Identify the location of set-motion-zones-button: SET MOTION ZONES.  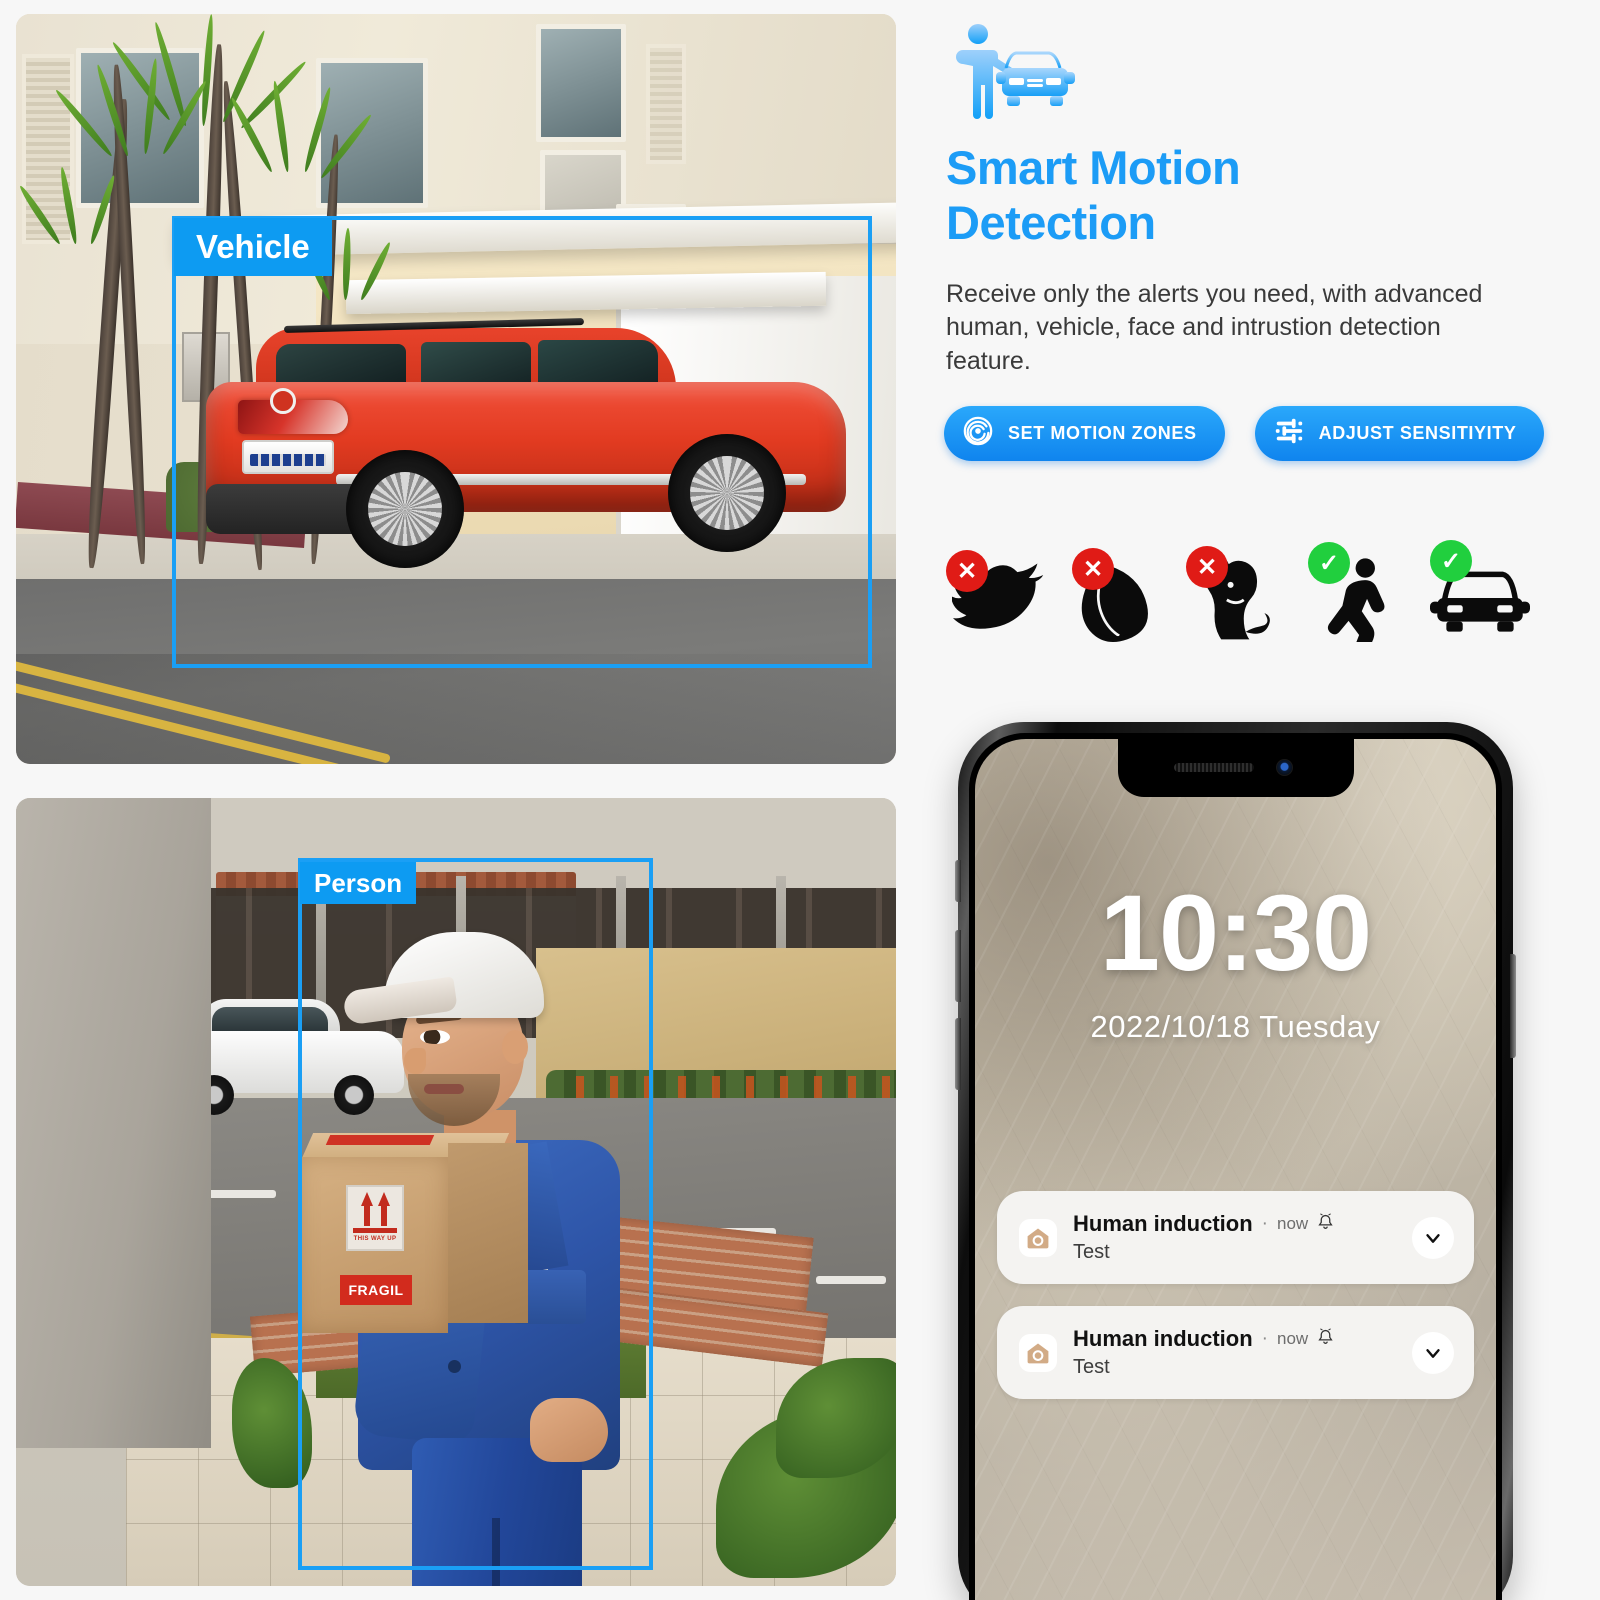
(1084, 433).